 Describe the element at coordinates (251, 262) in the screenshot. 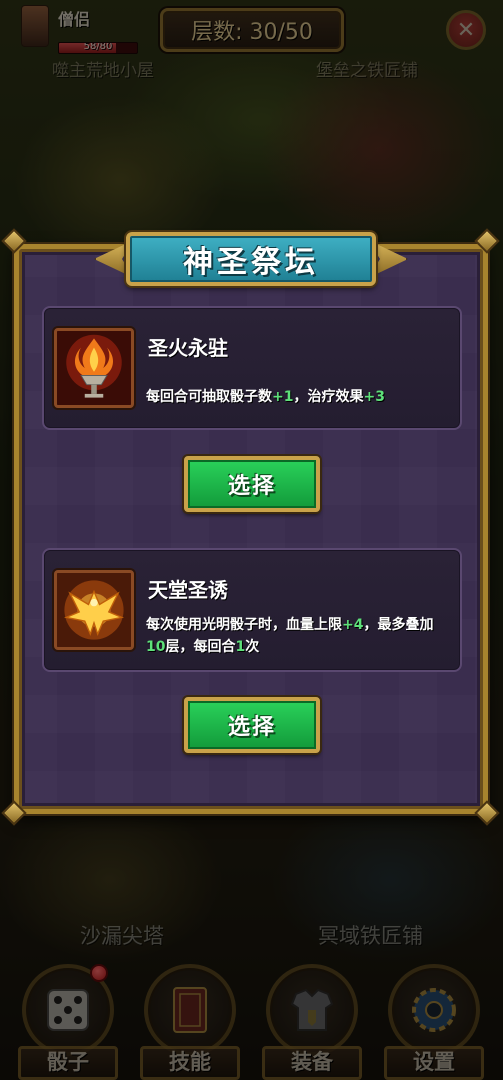

I see `dialog-title: 神圣祭坛` at that location.